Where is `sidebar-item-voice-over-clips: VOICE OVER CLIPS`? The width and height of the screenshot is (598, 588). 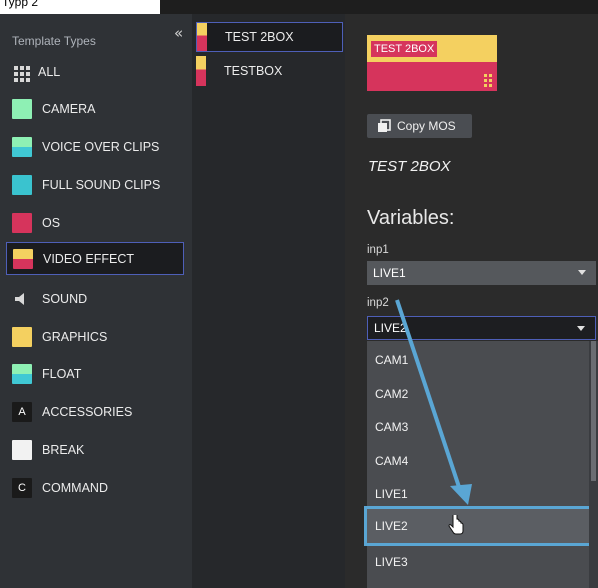 sidebar-item-voice-over-clips: VOICE OVER CLIPS is located at coordinates (95, 147).